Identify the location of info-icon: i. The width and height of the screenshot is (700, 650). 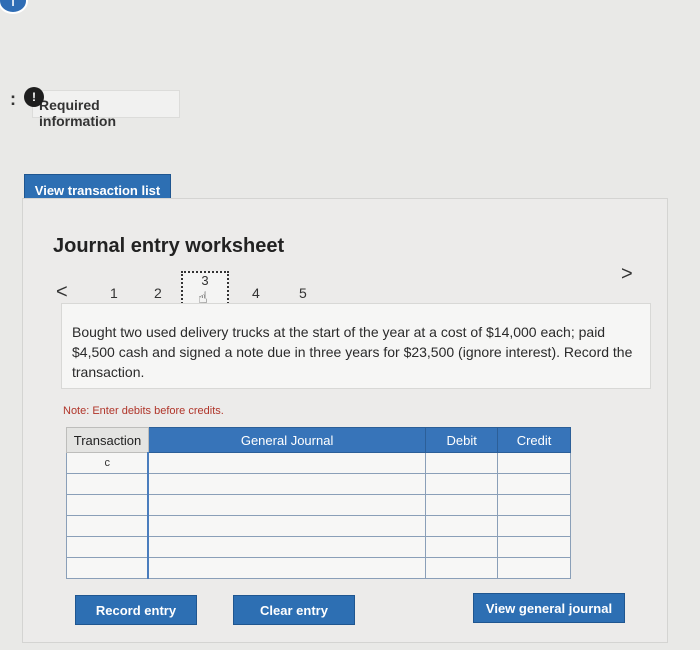
(14, 7).